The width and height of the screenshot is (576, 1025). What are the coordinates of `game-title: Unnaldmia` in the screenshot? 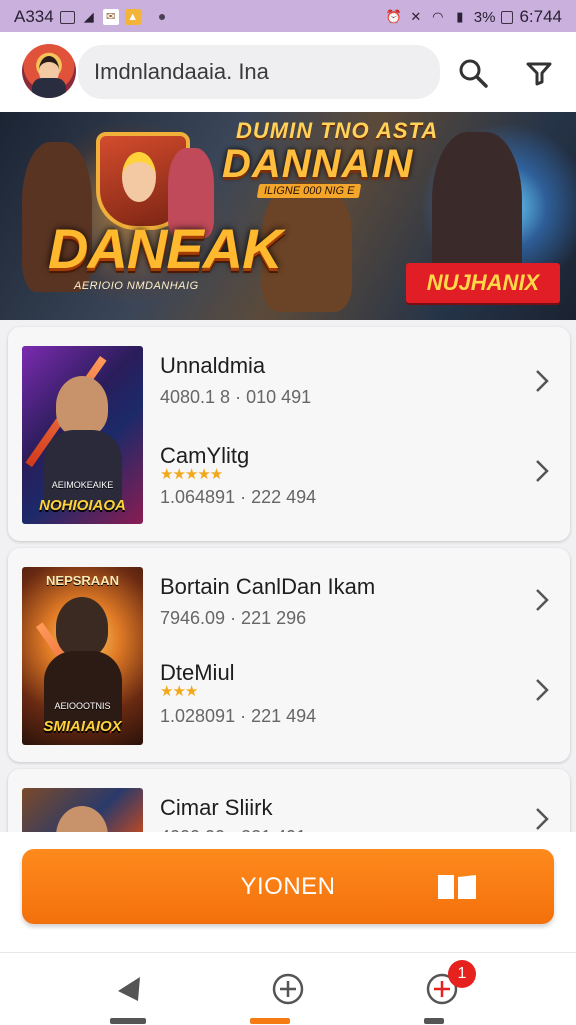 It's located at (212, 366).